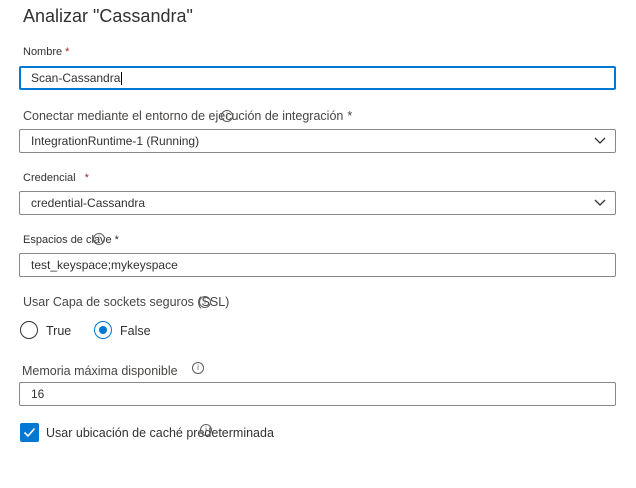 The width and height of the screenshot is (636, 488). Describe the element at coordinates (58, 331) in the screenshot. I see `ssl-true-label: True` at that location.